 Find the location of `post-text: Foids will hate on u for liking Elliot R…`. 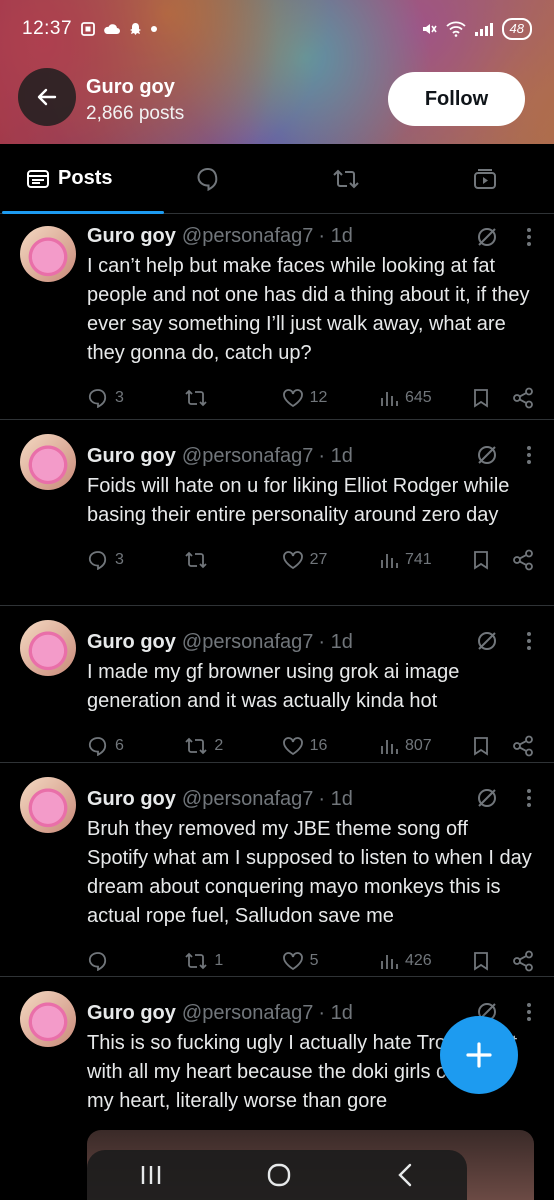

post-text: Foids will hate on u for liking Elliot R… is located at coordinates (298, 500).